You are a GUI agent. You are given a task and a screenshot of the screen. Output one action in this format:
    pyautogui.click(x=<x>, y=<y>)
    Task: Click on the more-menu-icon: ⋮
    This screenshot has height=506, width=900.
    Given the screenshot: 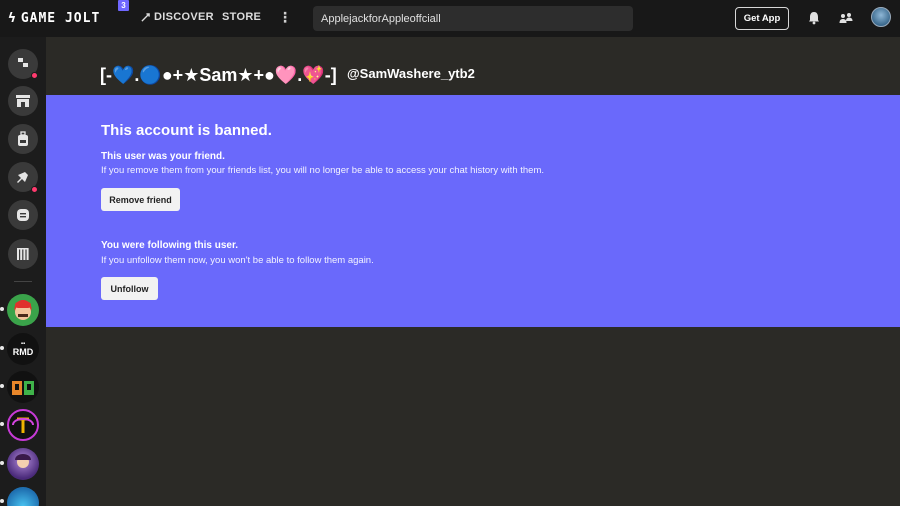 What is the action you would take?
    pyautogui.click(x=285, y=17)
    